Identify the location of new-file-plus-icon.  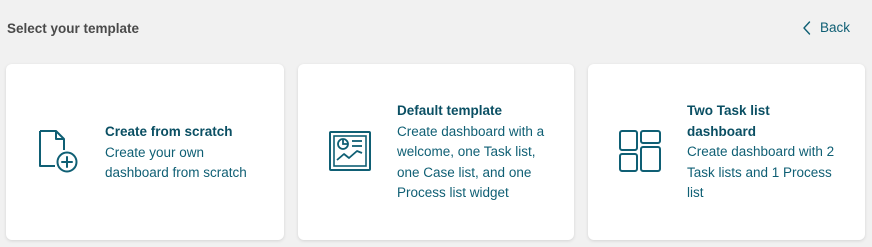
(58, 151).